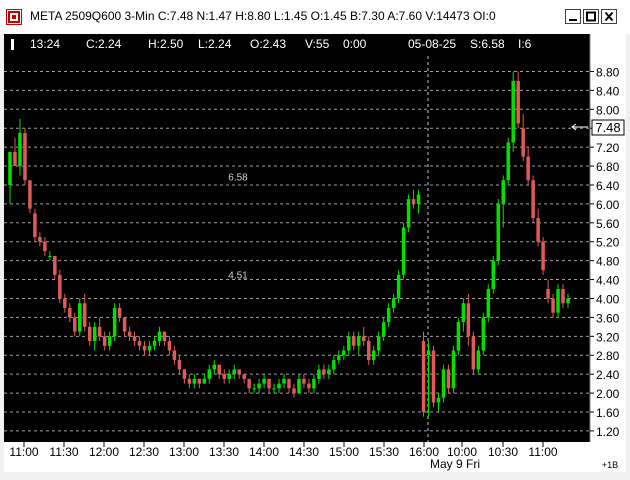 The image size is (630, 480). I want to click on price-tick-label: 2.40, so click(608, 375).